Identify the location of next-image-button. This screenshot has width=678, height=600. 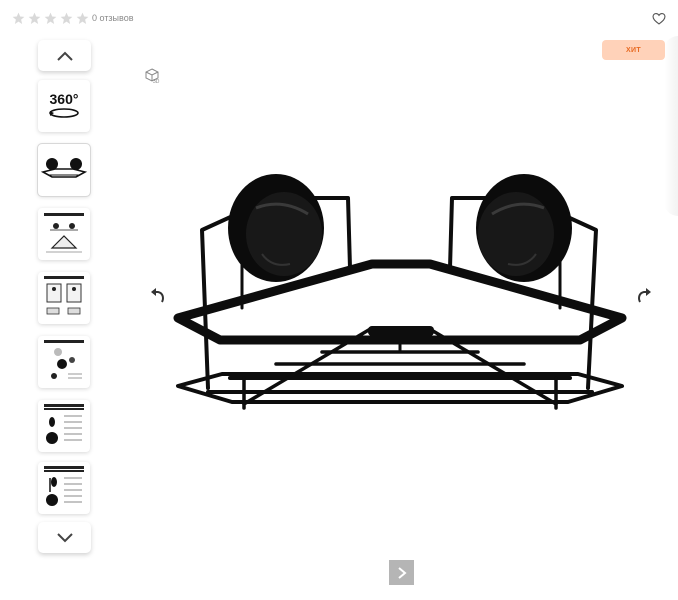
(401, 572).